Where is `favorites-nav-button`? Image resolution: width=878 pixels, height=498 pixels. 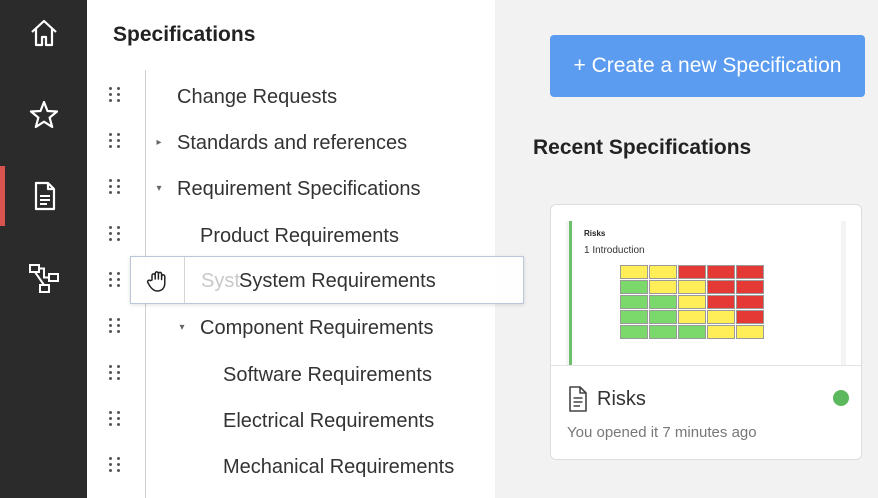 favorites-nav-button is located at coordinates (43, 115).